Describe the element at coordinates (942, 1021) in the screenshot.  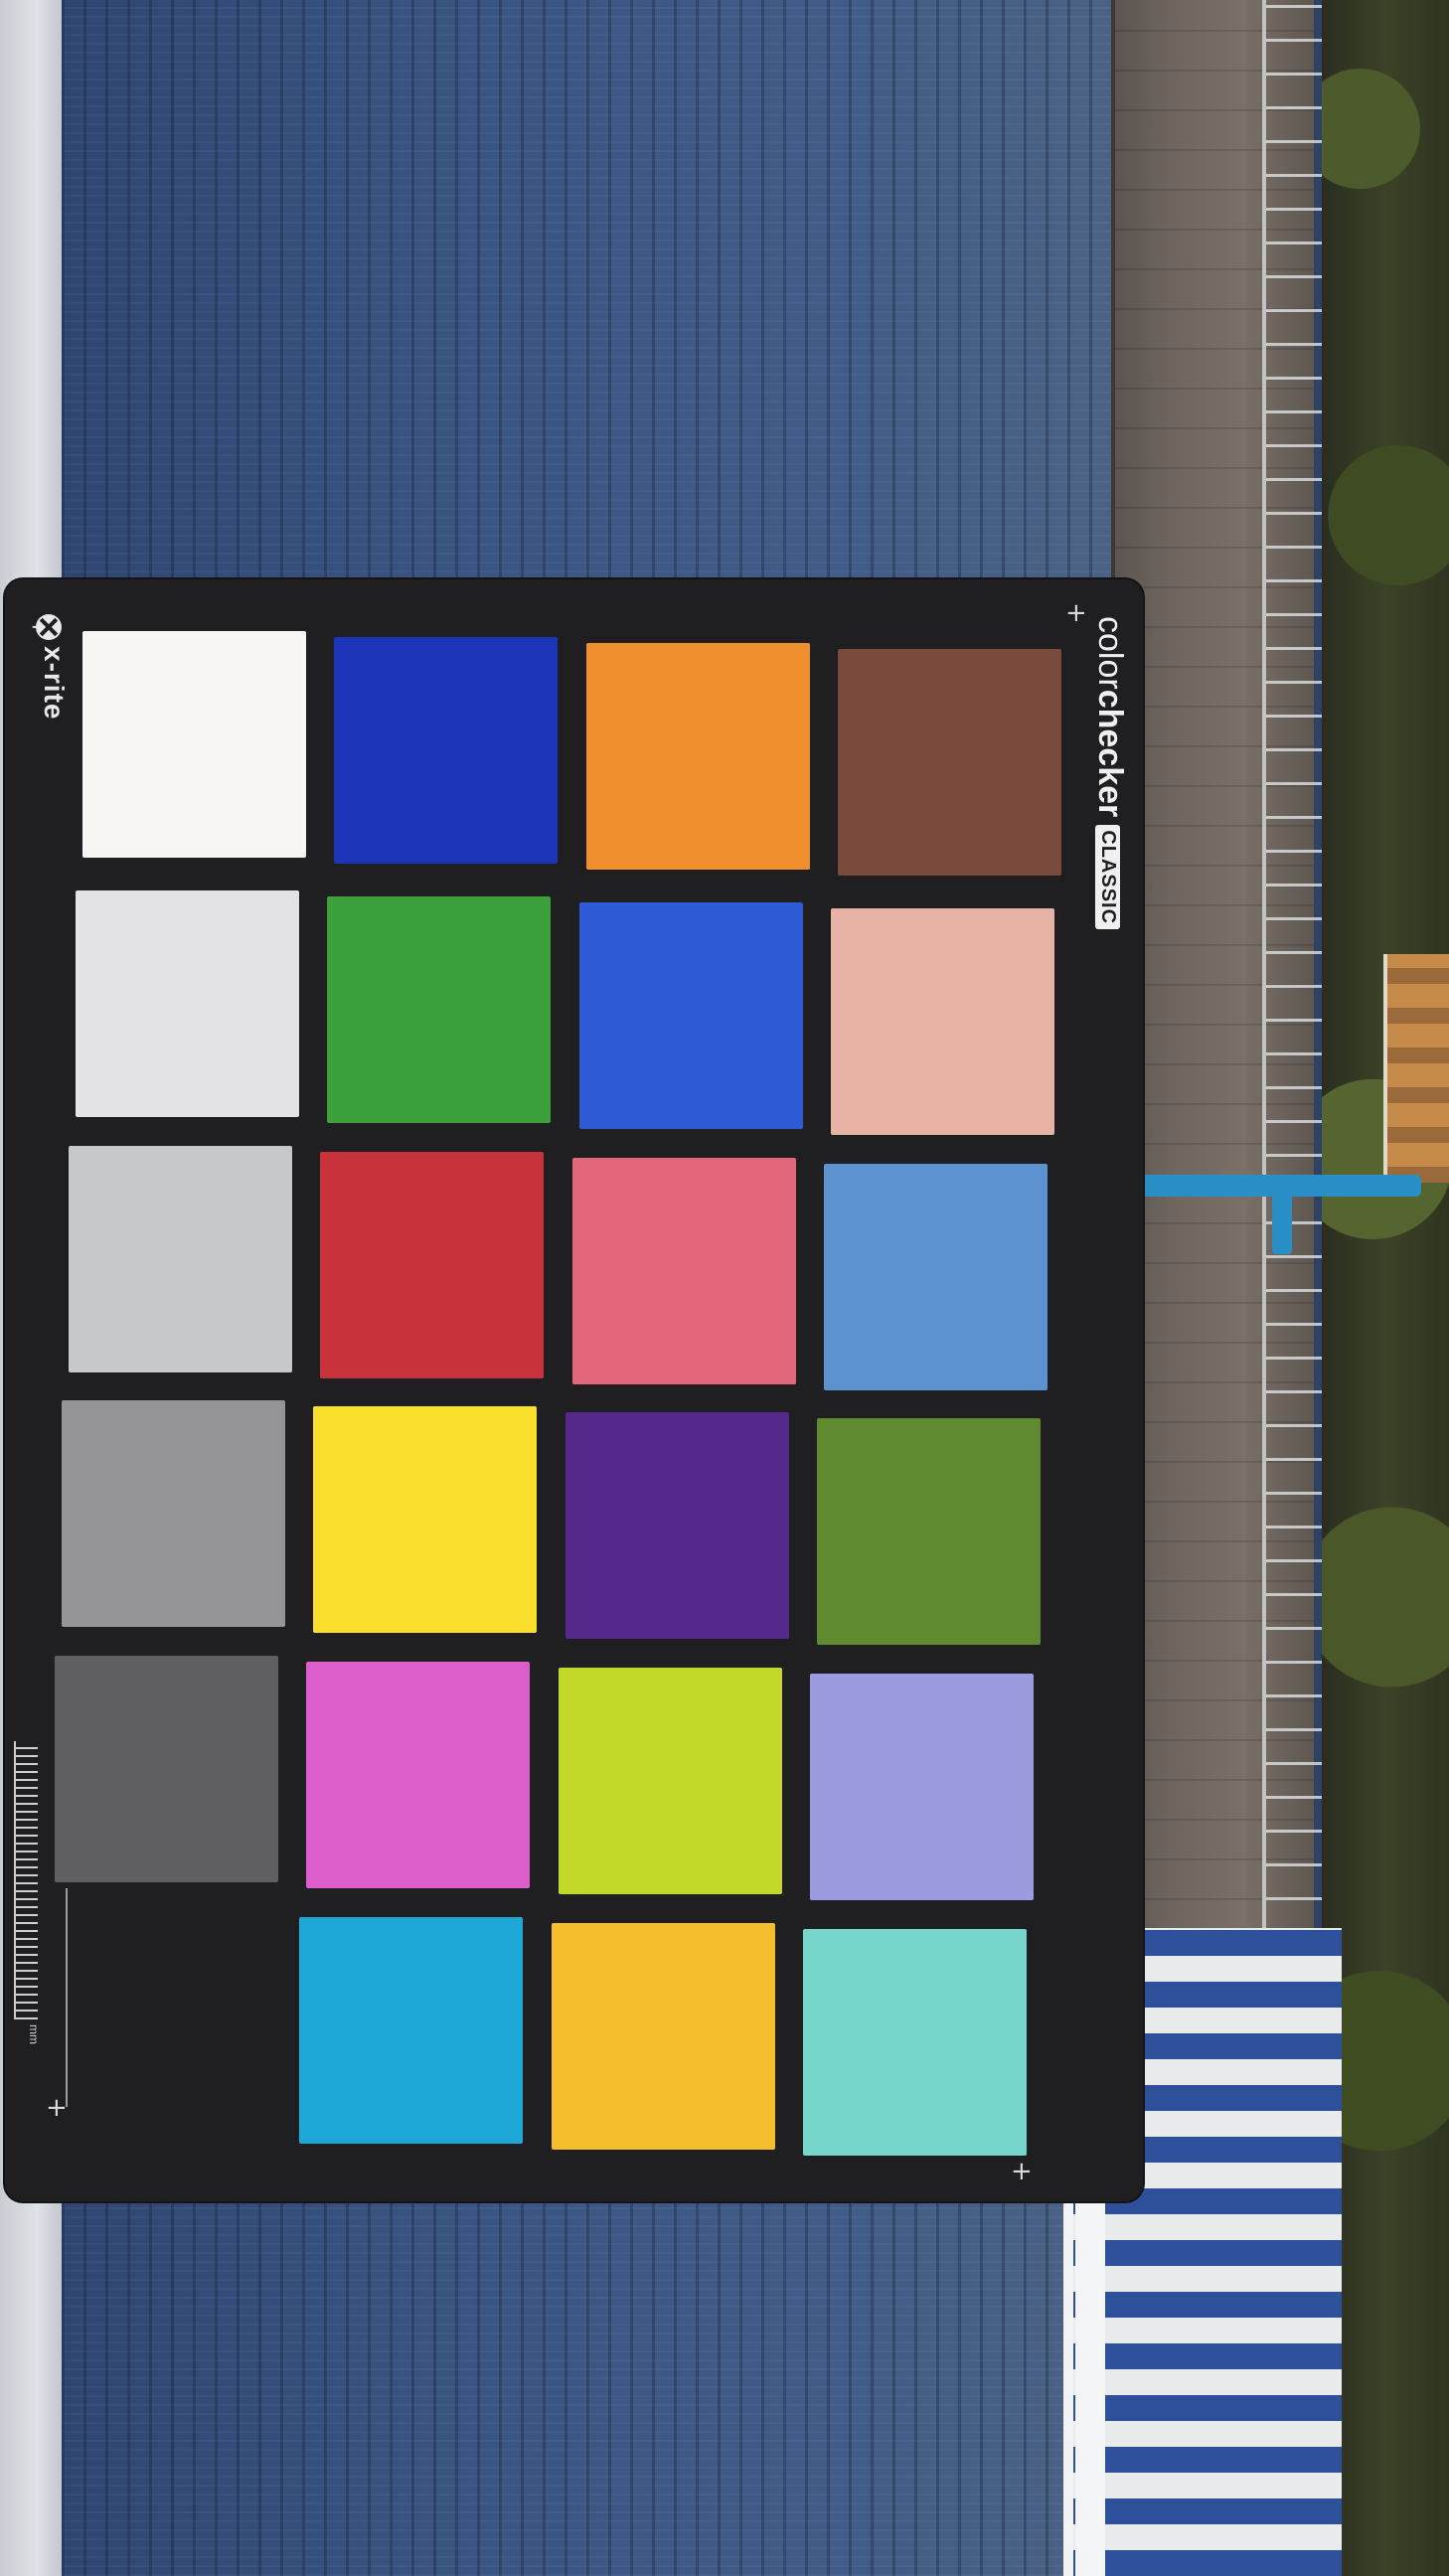
I see `patch-light-skin` at that location.